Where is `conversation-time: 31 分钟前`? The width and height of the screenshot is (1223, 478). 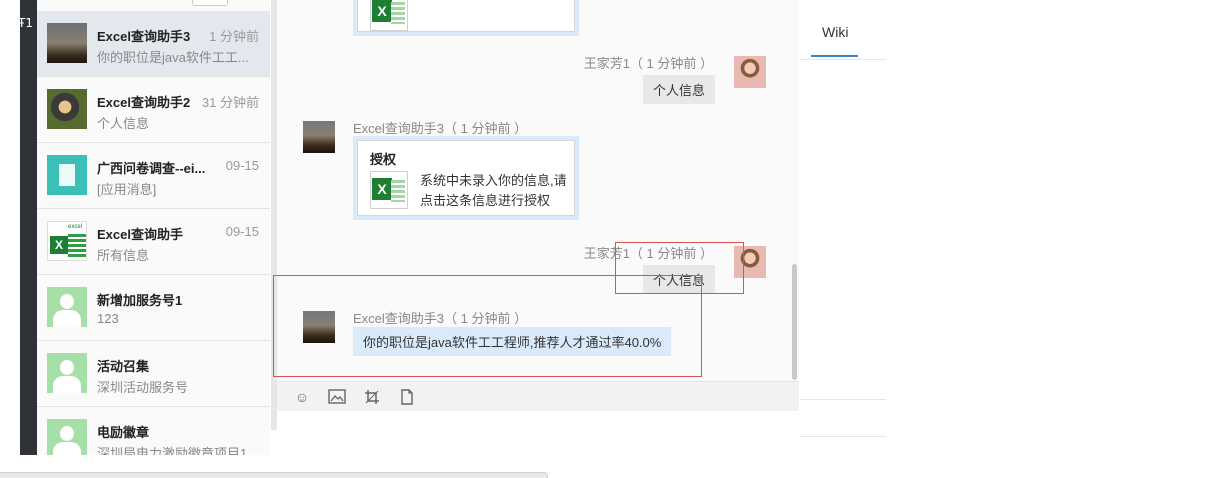
conversation-time: 31 分钟前 is located at coordinates (230, 102).